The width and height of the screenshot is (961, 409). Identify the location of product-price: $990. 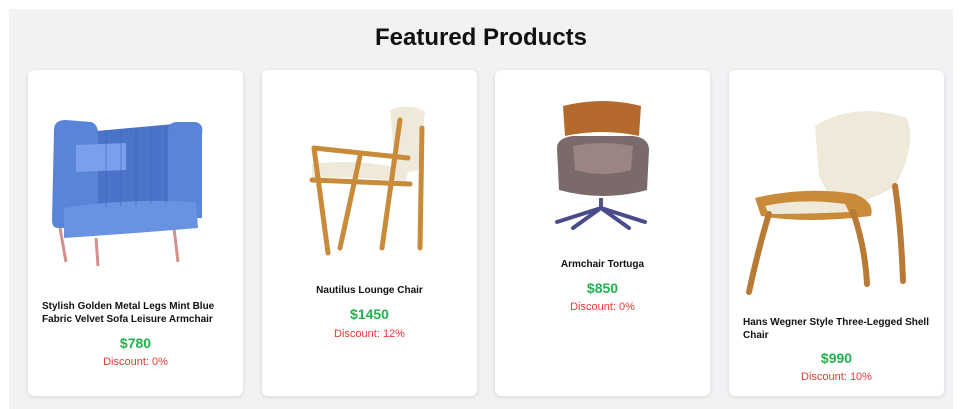
(836, 358).